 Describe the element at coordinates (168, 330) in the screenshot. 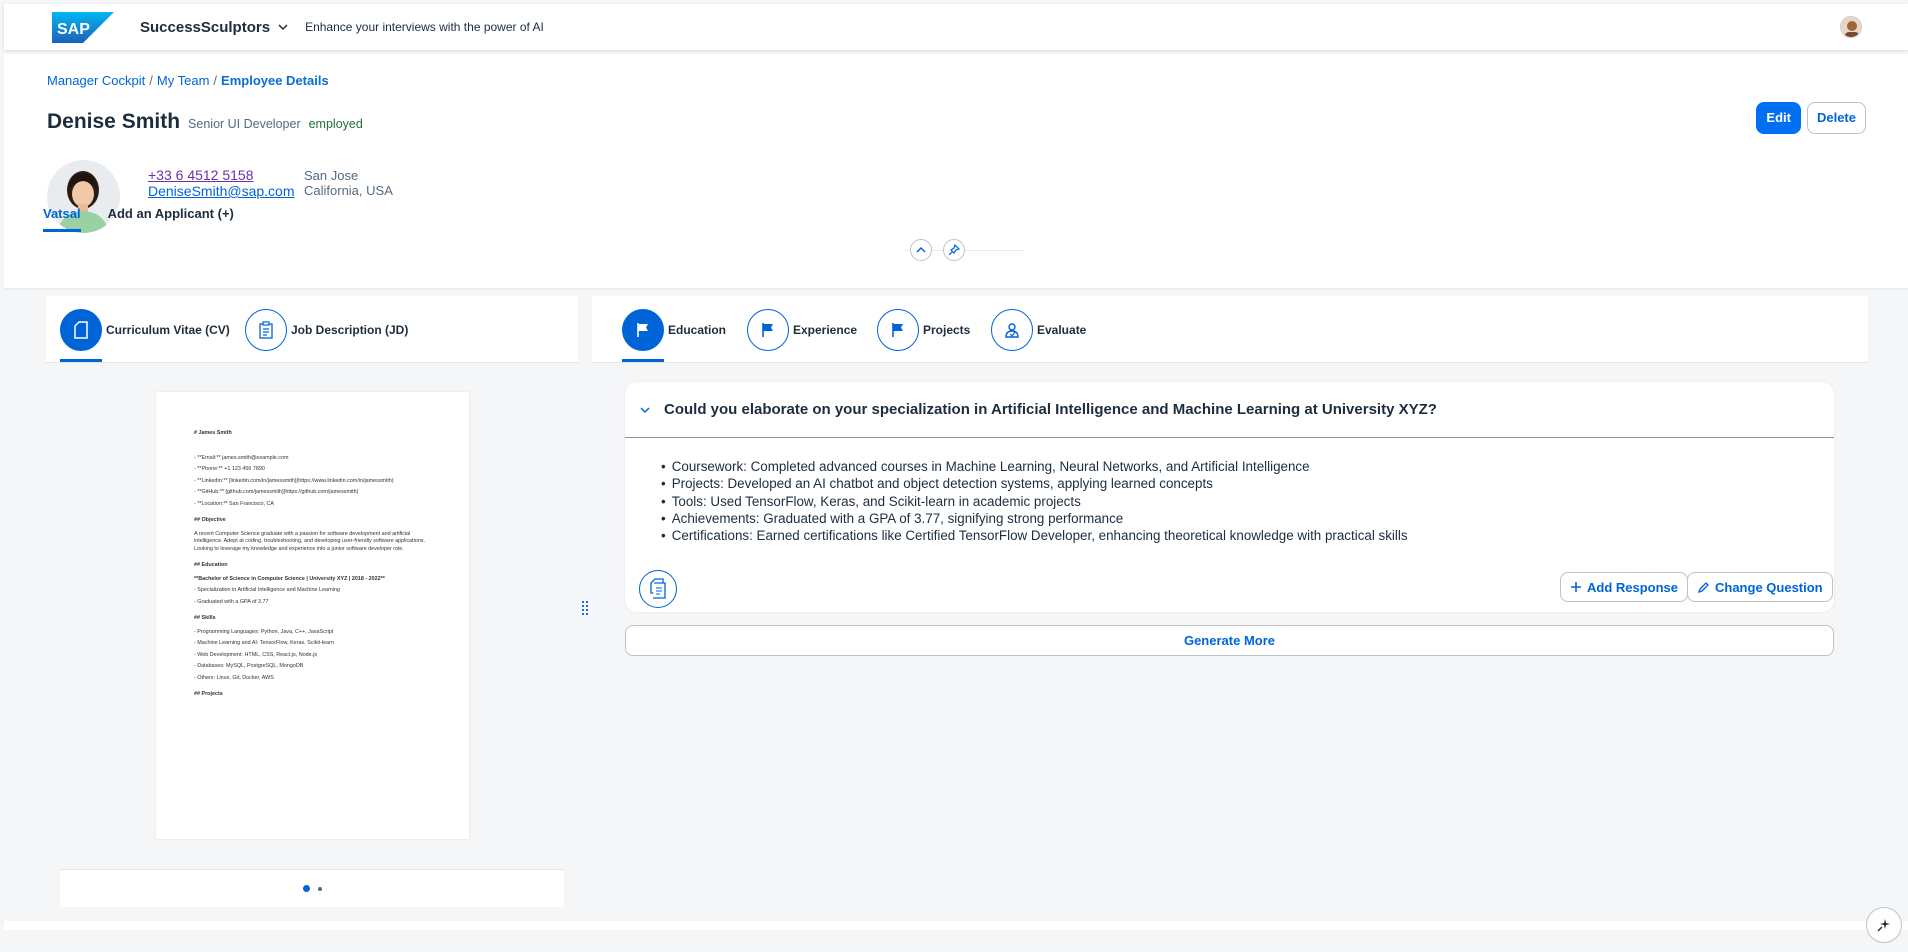

I see `tab-label: Curriculum Vitae (CV)` at that location.